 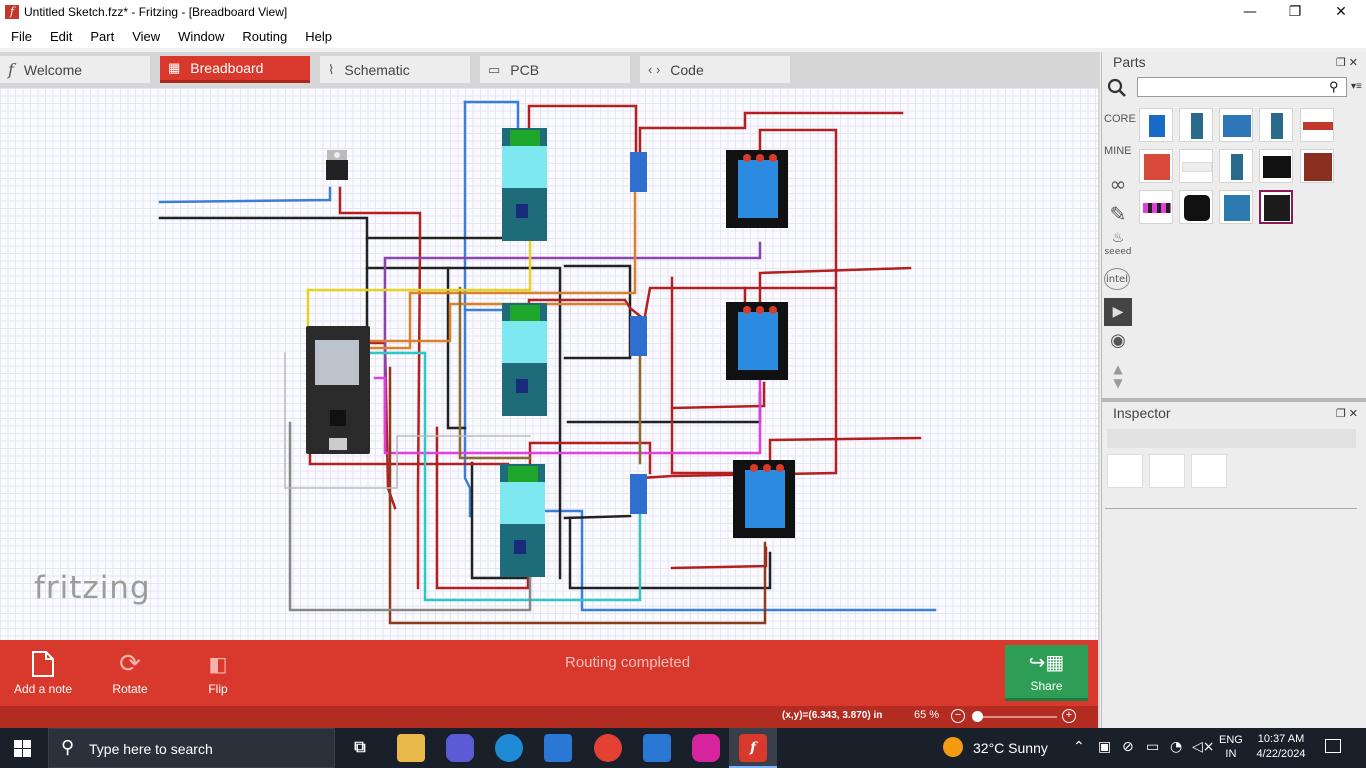 What do you see at coordinates (1281, 747) in the screenshot?
I see `system-clock: 10:37 AM 4/22/2024` at bounding box center [1281, 747].